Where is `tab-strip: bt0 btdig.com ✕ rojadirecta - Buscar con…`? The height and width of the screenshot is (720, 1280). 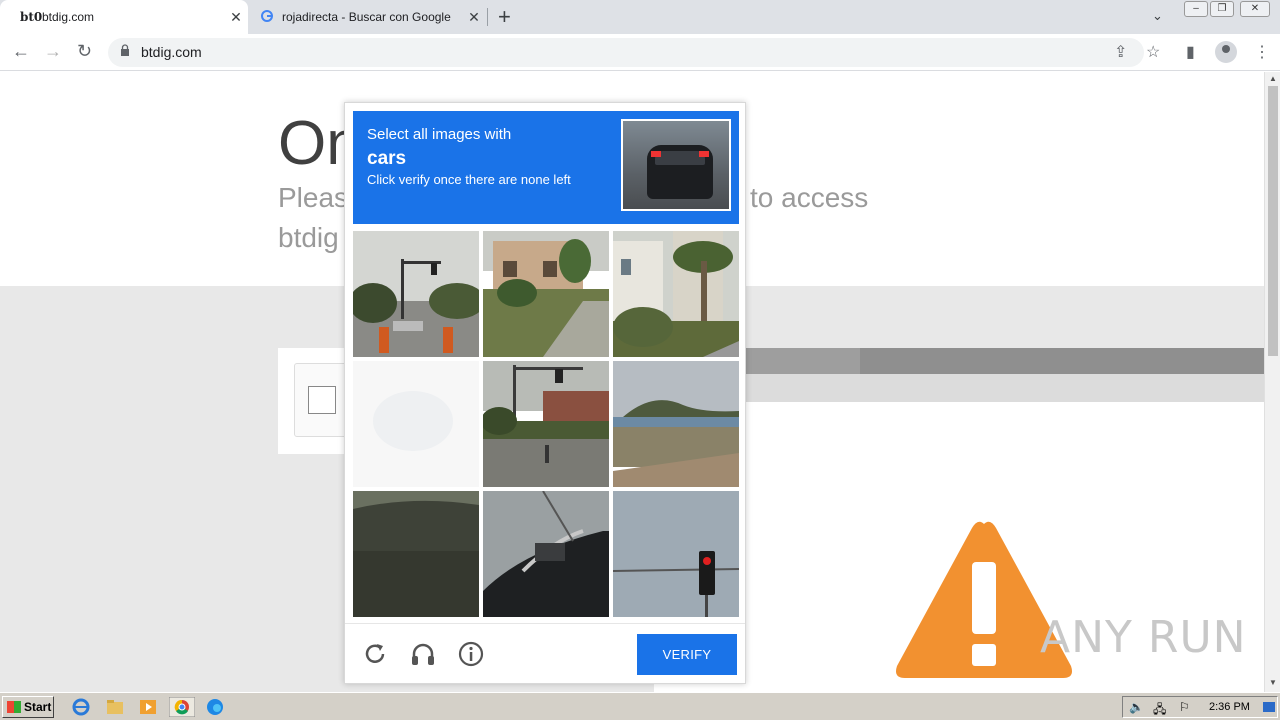 tab-strip: bt0 btdig.com ✕ rojadirecta - Buscar con… is located at coordinates (640, 17).